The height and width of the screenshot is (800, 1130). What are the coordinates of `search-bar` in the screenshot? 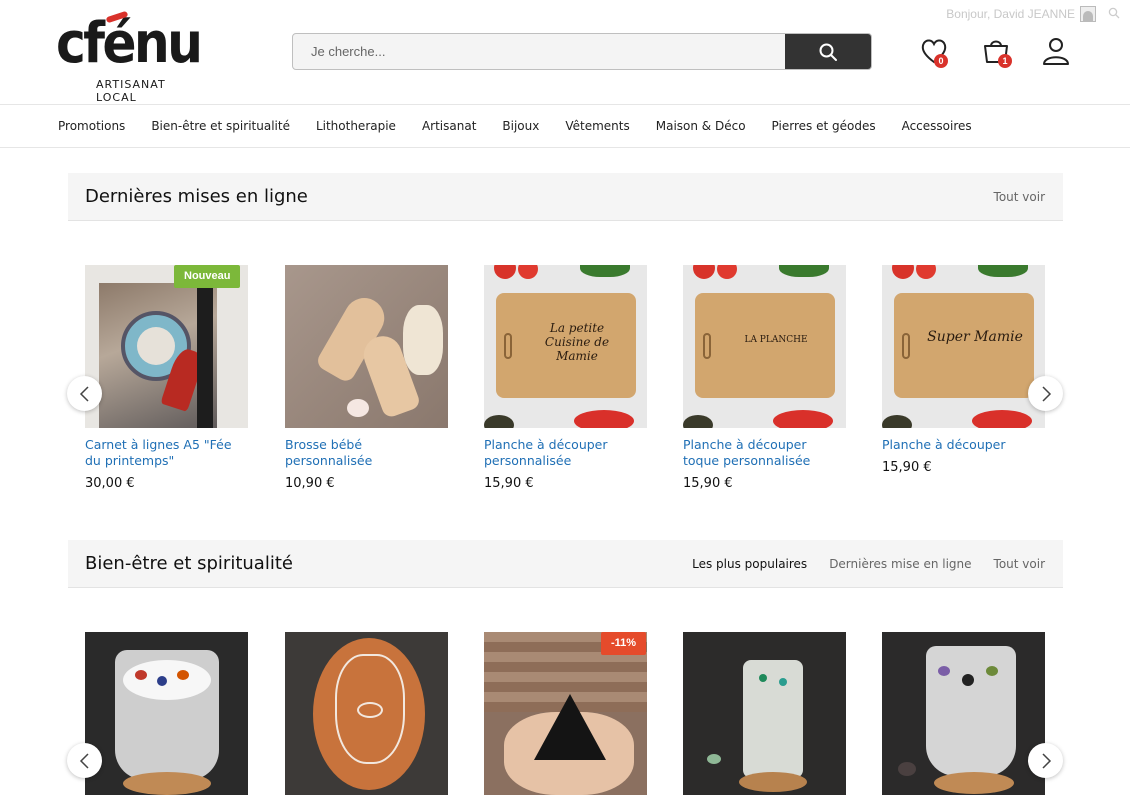 It's located at (582, 51).